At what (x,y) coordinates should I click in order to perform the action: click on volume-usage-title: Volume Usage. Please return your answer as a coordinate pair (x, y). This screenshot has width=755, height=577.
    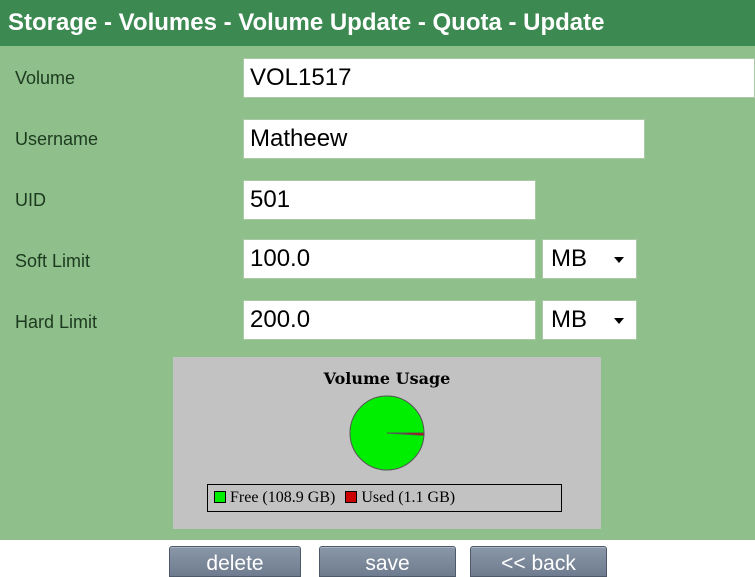
    Looking at the image, I should click on (387, 378).